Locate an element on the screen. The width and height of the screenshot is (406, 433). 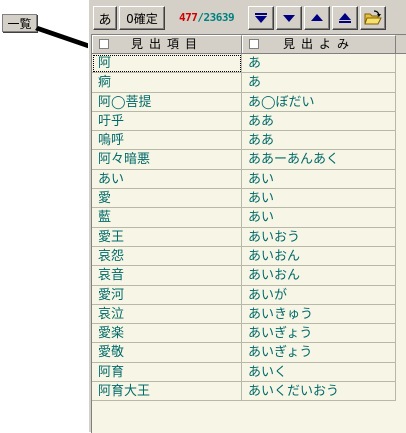
reading-cell: あいが is located at coordinates (319, 295).